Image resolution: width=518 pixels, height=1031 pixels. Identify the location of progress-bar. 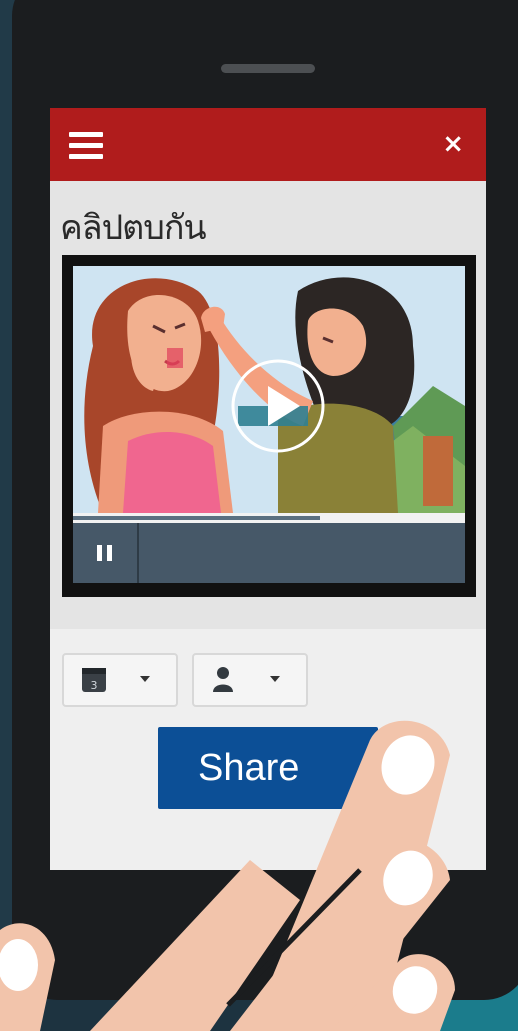
(269, 518).